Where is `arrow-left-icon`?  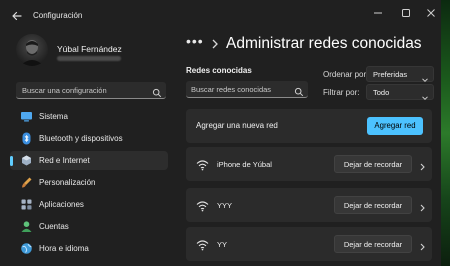
arrow-left-icon is located at coordinates (17, 16).